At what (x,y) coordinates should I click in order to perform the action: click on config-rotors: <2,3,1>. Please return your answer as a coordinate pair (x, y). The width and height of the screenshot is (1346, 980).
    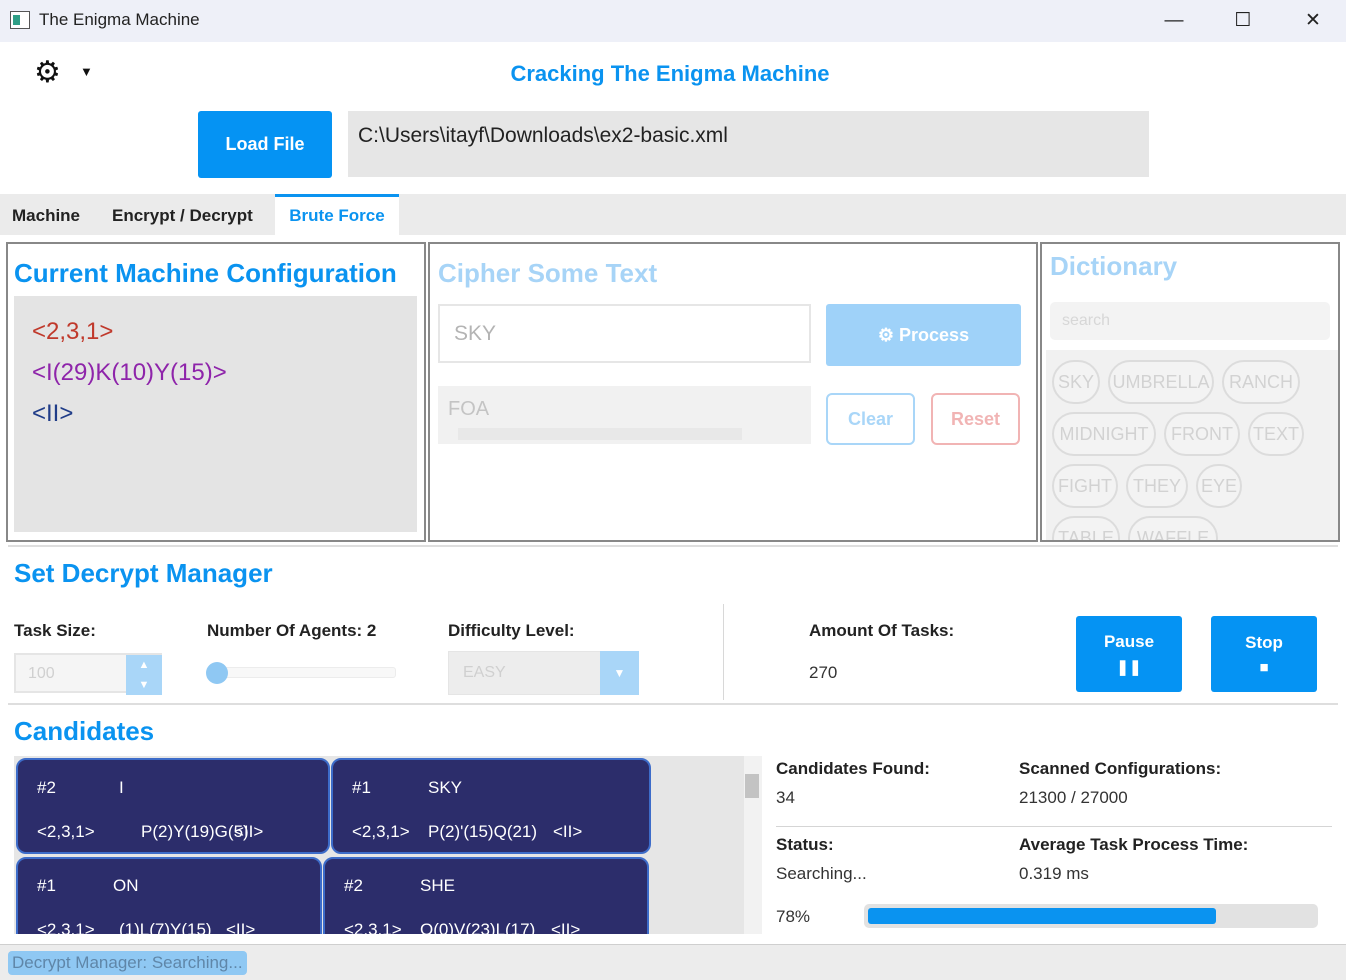
    Looking at the image, I should click on (73, 331).